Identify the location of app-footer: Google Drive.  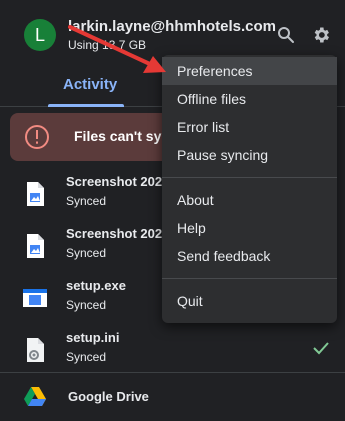
(172, 396).